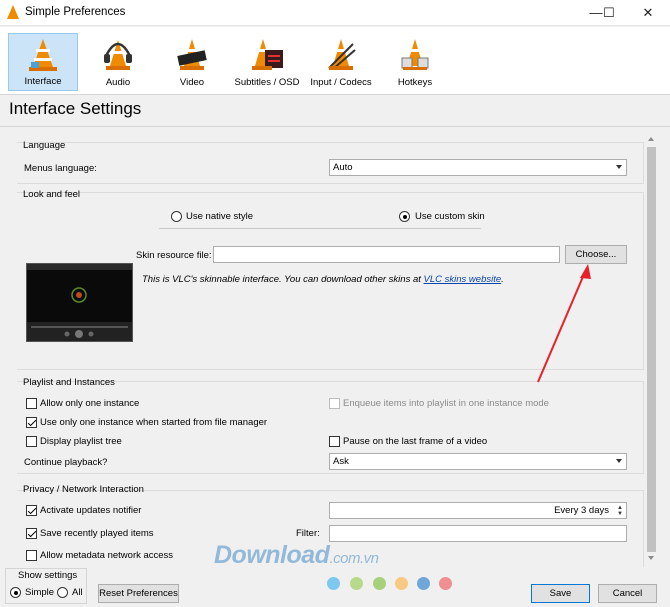 This screenshot has height=607, width=670. What do you see at coordinates (609, 13) in the screenshot?
I see `maximize-button: ☐` at bounding box center [609, 13].